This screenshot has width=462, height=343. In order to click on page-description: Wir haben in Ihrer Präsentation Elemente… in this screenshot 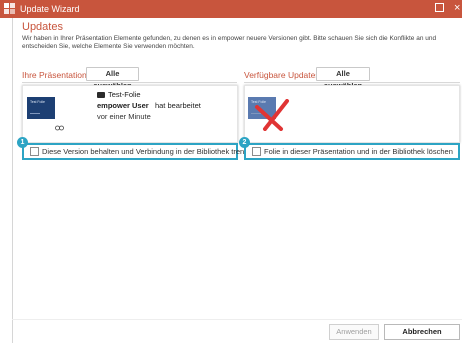, I will do `click(229, 42)`.